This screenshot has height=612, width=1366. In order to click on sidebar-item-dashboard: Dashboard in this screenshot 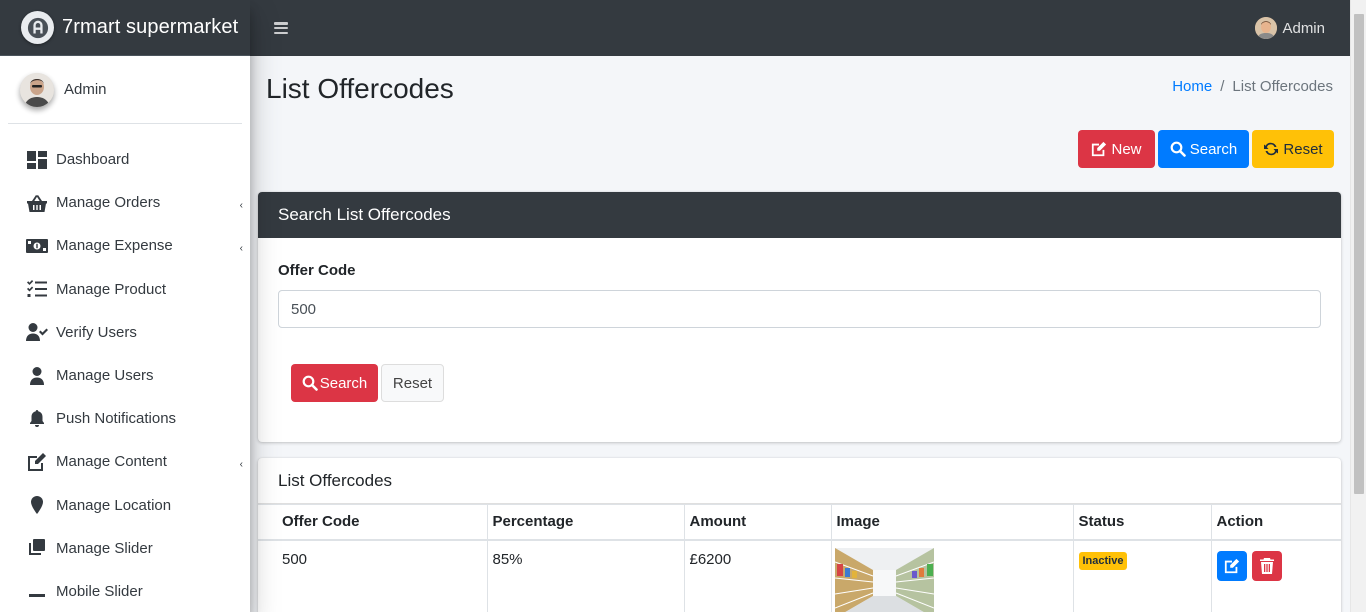, I will do `click(125, 159)`.